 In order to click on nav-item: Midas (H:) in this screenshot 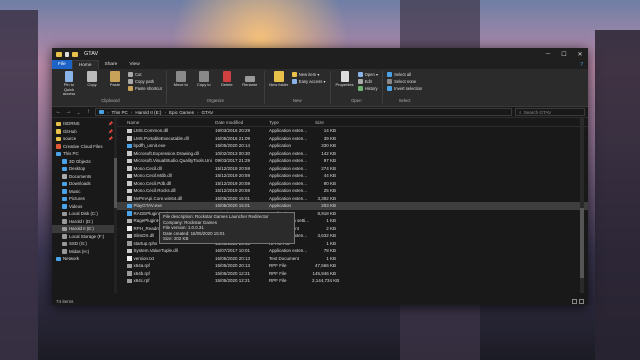, I will do `click(83, 252)`.